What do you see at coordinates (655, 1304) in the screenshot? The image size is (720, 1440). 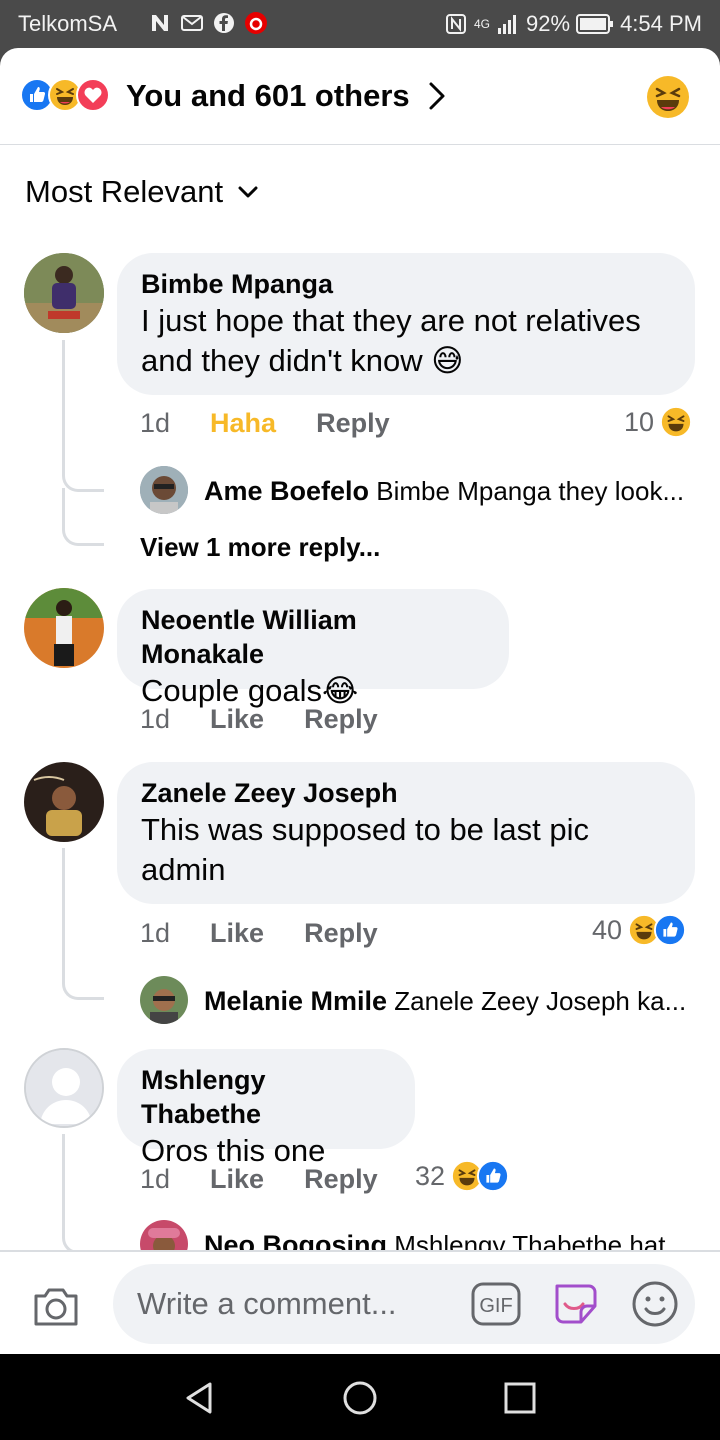 I see `emoji-icon` at bounding box center [655, 1304].